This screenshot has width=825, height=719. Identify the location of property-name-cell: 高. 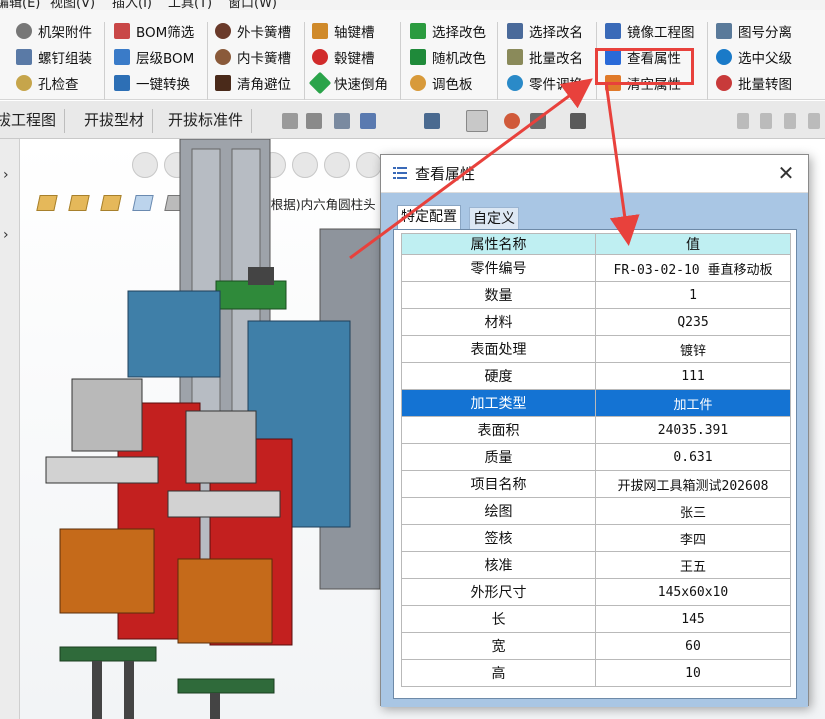
(498, 673).